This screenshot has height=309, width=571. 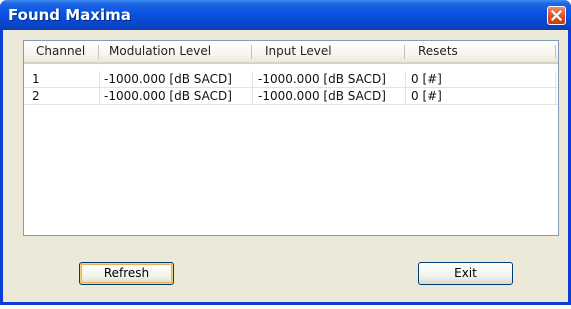 What do you see at coordinates (465, 273) in the screenshot?
I see `exit-button: Exit` at bounding box center [465, 273].